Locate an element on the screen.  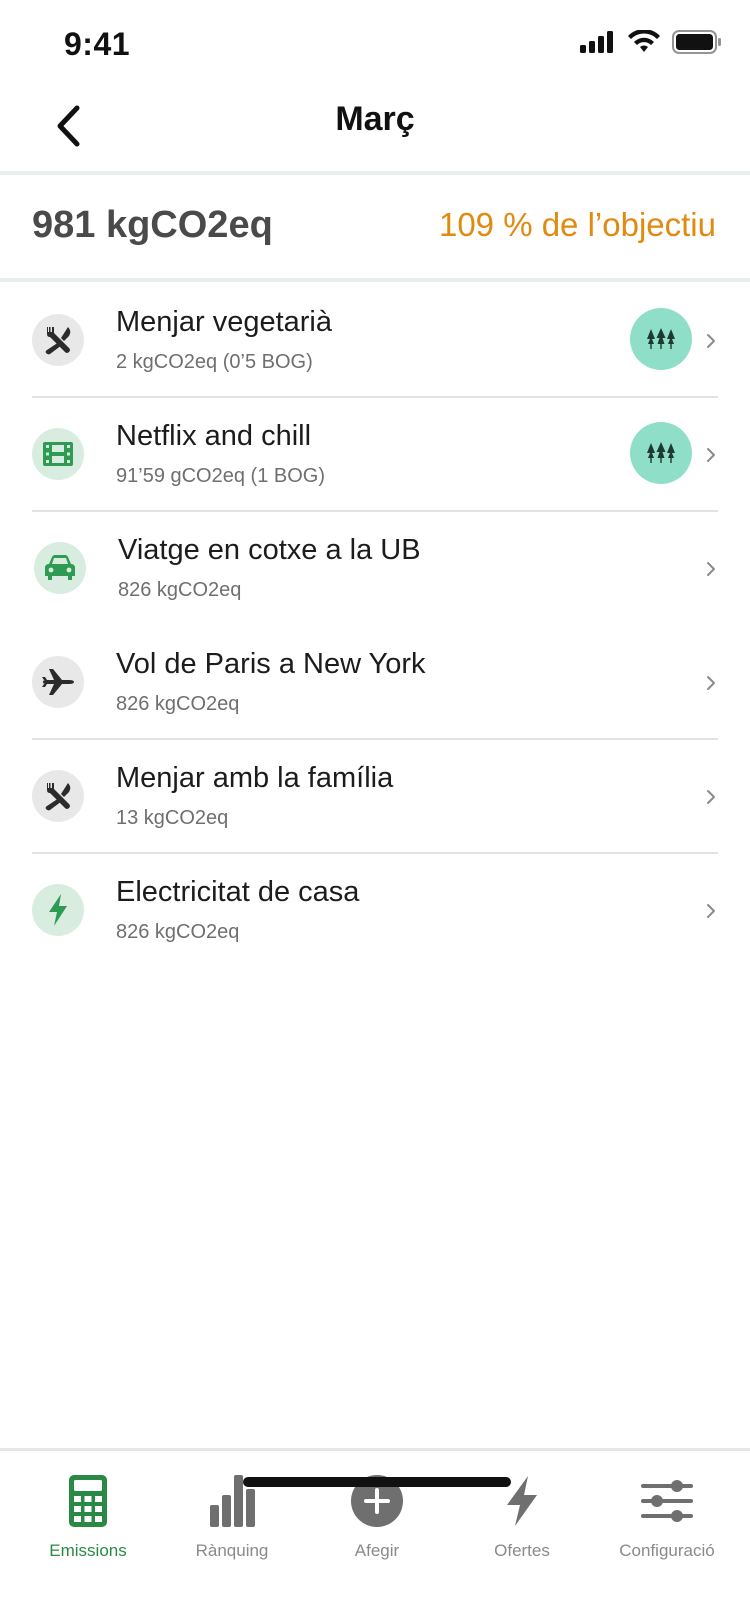
plane-icon is located at coordinates (58, 682).